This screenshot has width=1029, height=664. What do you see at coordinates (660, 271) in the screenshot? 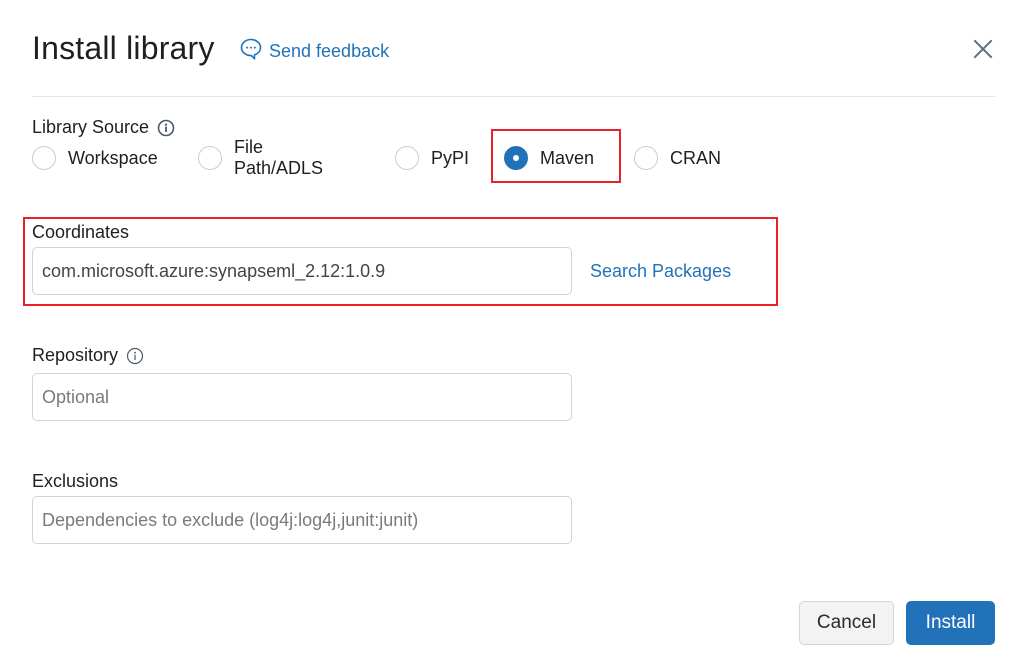
I see `search-packages-link: Search Packages` at bounding box center [660, 271].